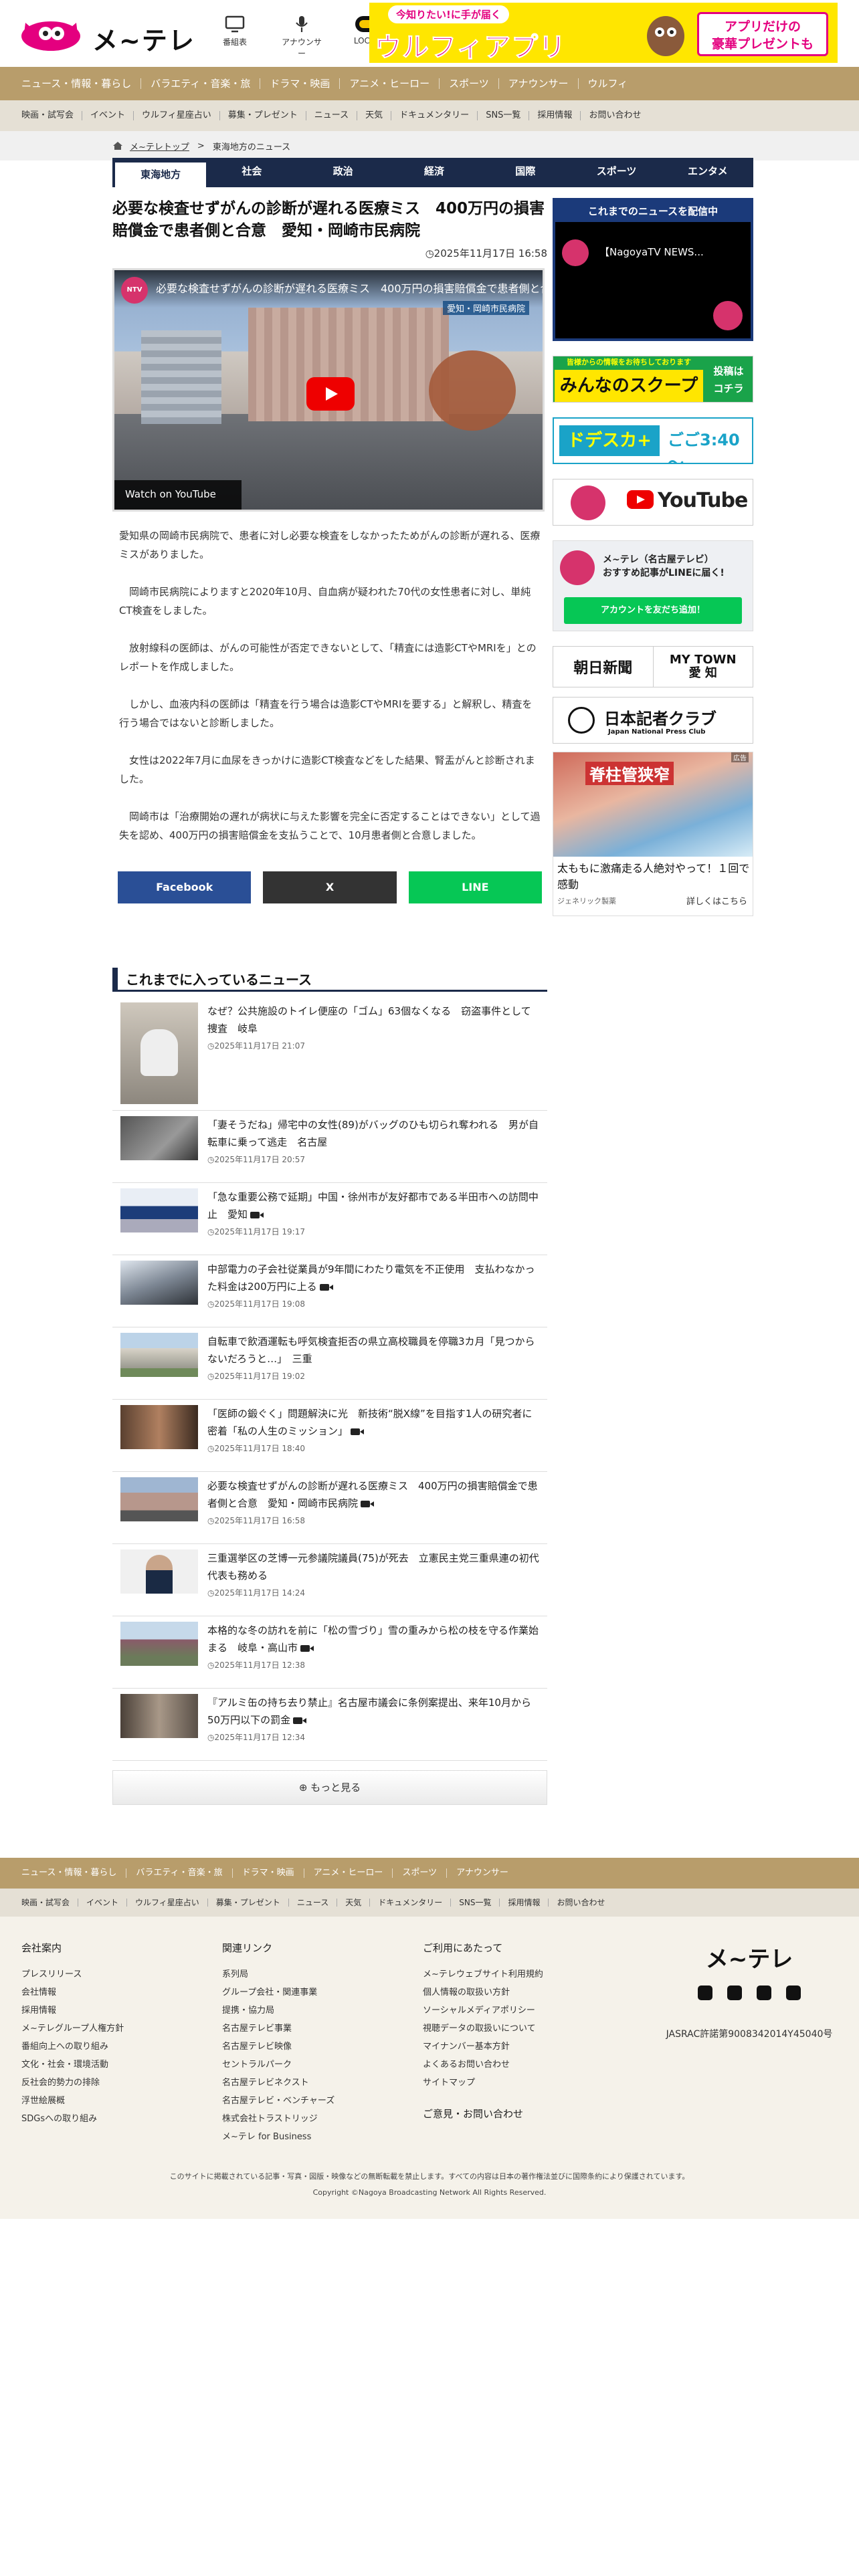 This screenshot has height=2576, width=859. Describe the element at coordinates (705, 1992) in the screenshot. I see `x-icon` at that location.